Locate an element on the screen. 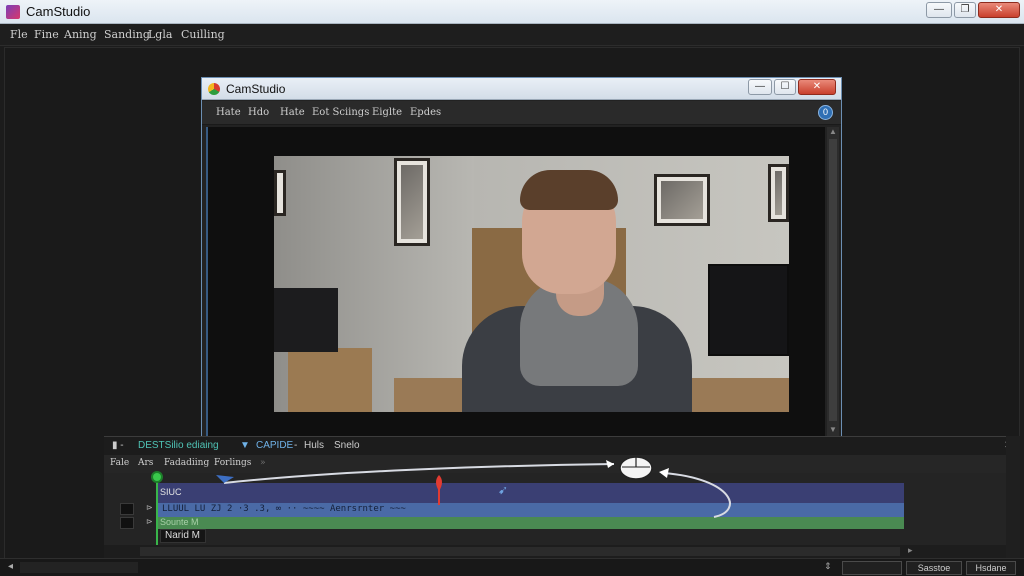 Image resolution: width=1024 pixels, height=576 pixels. track-mute-button is located at coordinates (127, 523).